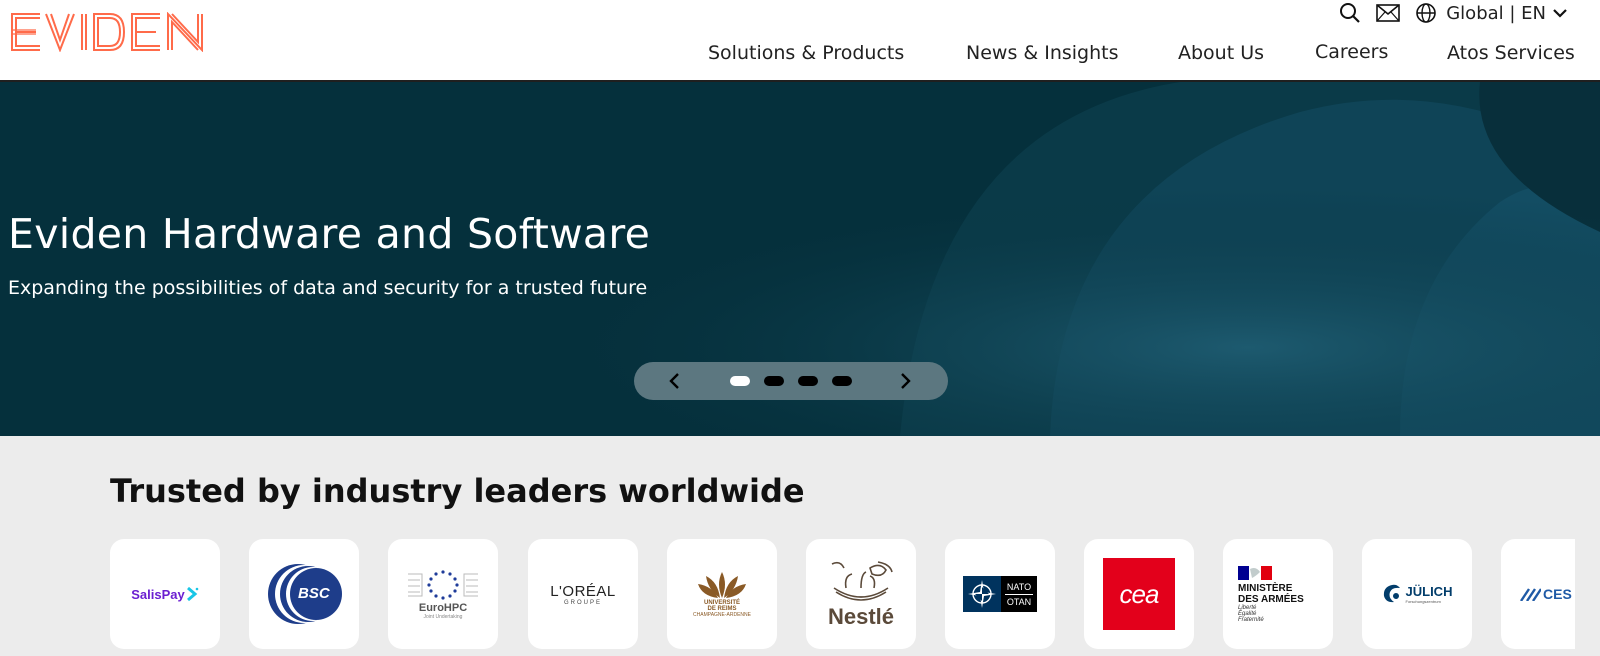  What do you see at coordinates (1426, 13) in the screenshot?
I see `globe-icon` at bounding box center [1426, 13].